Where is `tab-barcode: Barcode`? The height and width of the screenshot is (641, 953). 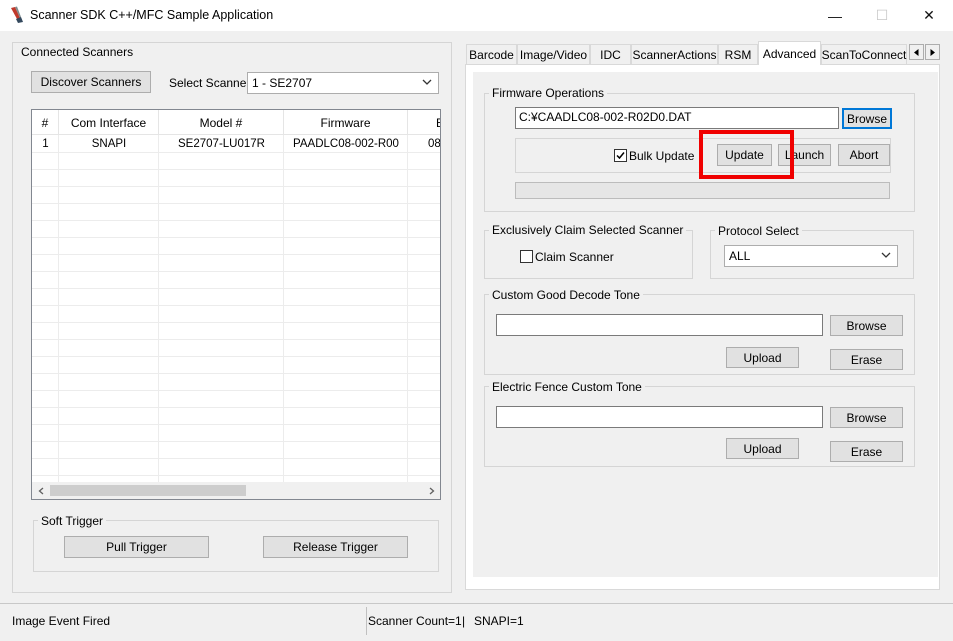 tab-barcode: Barcode is located at coordinates (491, 54).